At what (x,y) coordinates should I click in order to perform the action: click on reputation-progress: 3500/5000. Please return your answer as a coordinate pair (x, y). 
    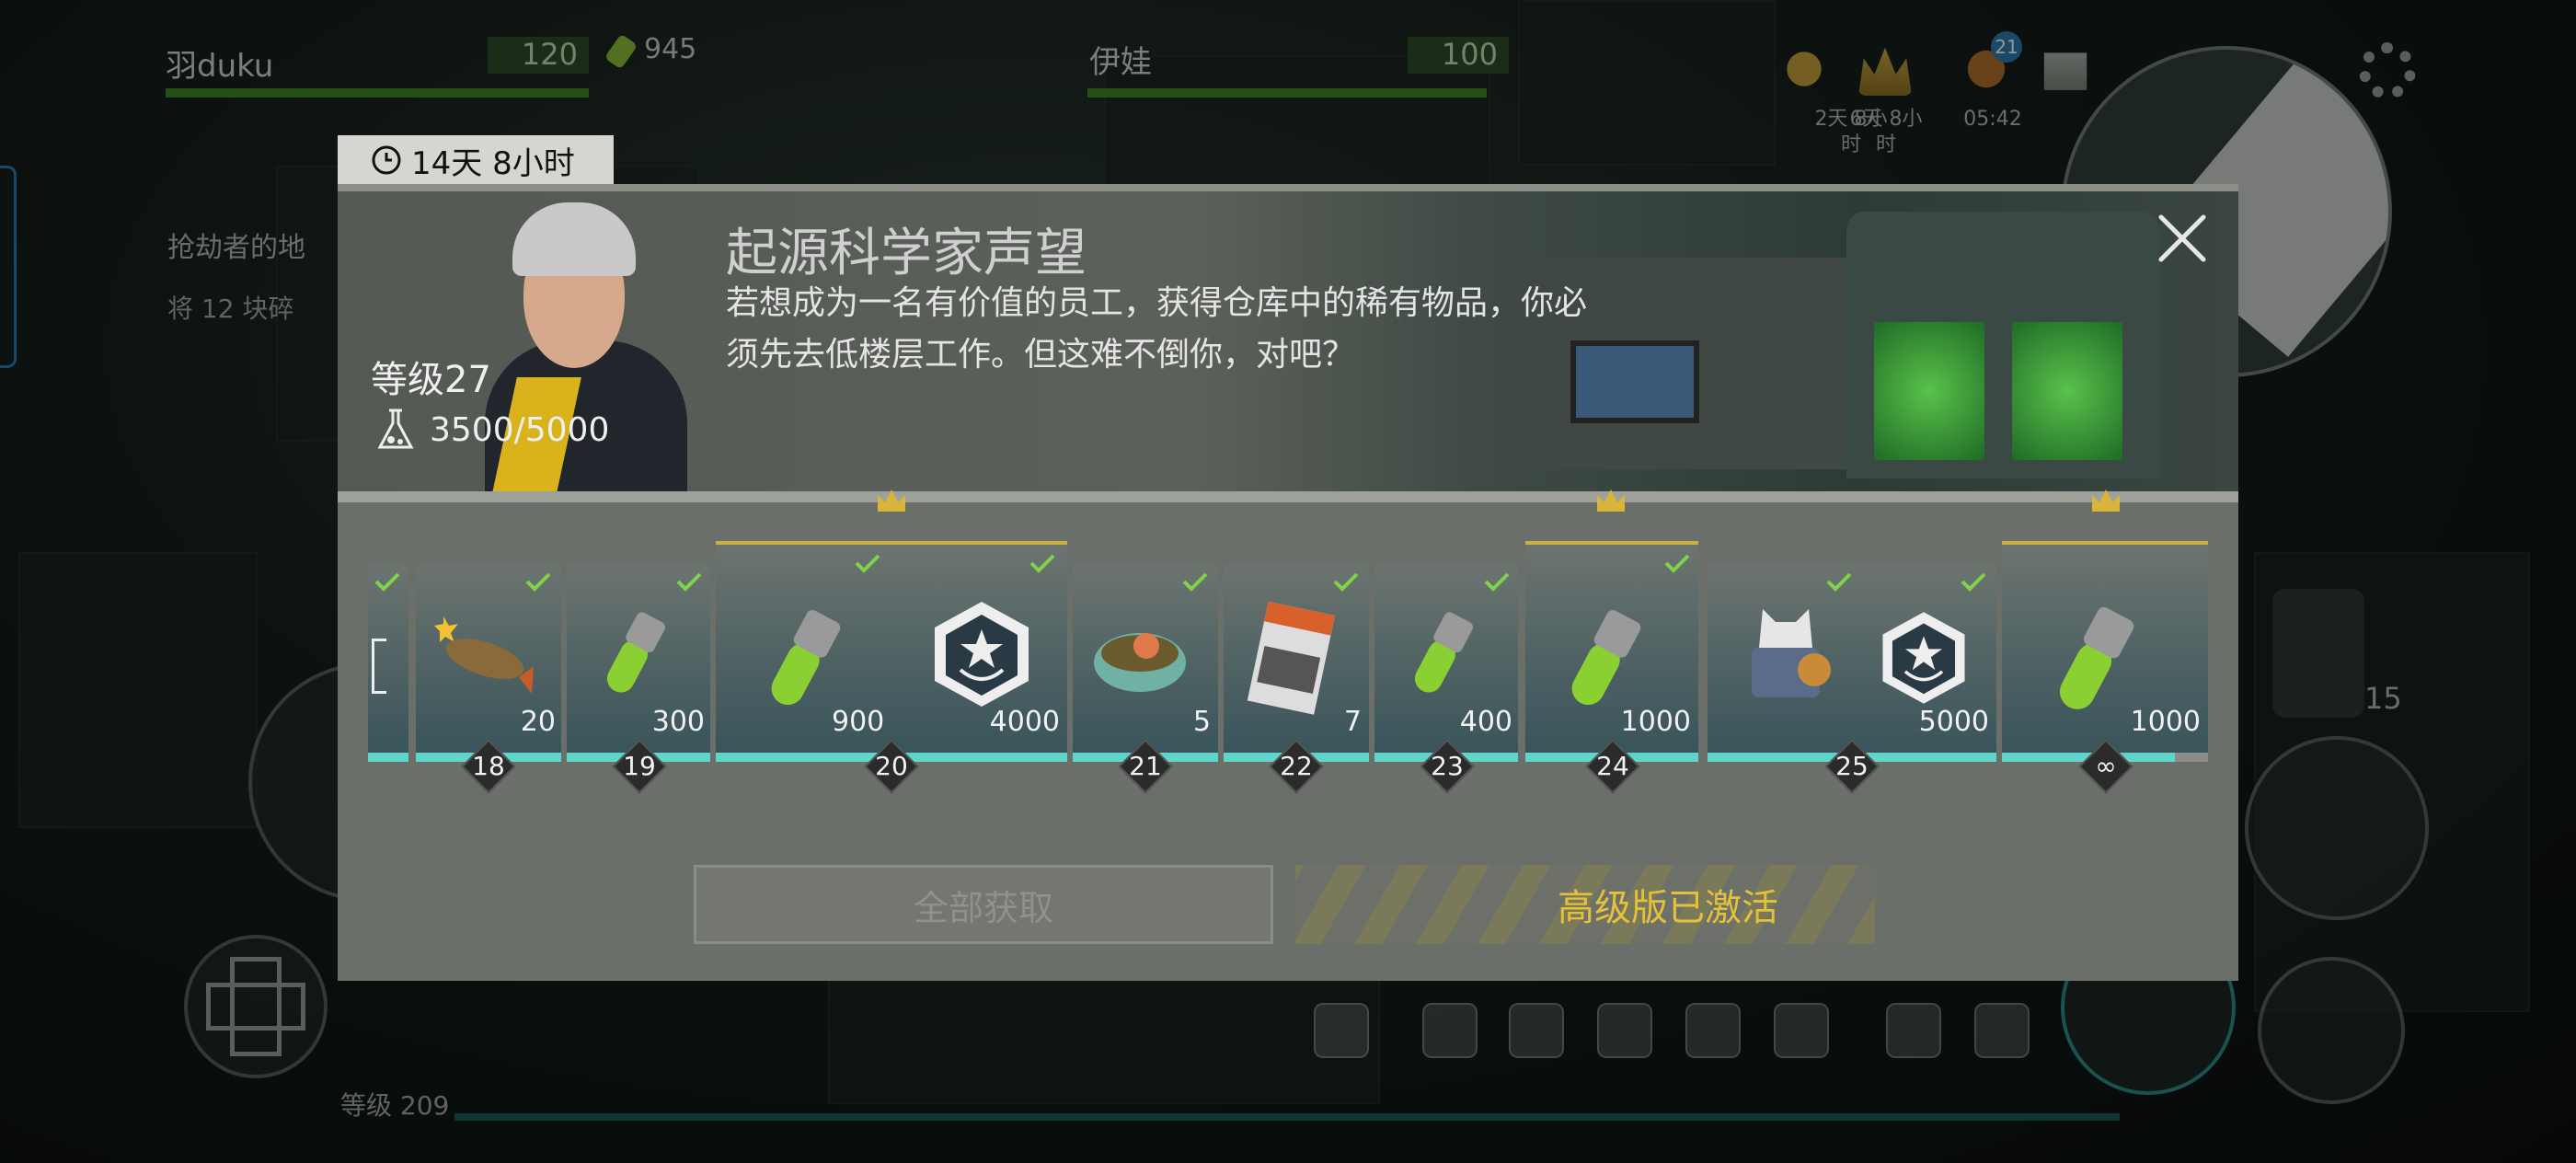
    Looking at the image, I should click on (490, 430).